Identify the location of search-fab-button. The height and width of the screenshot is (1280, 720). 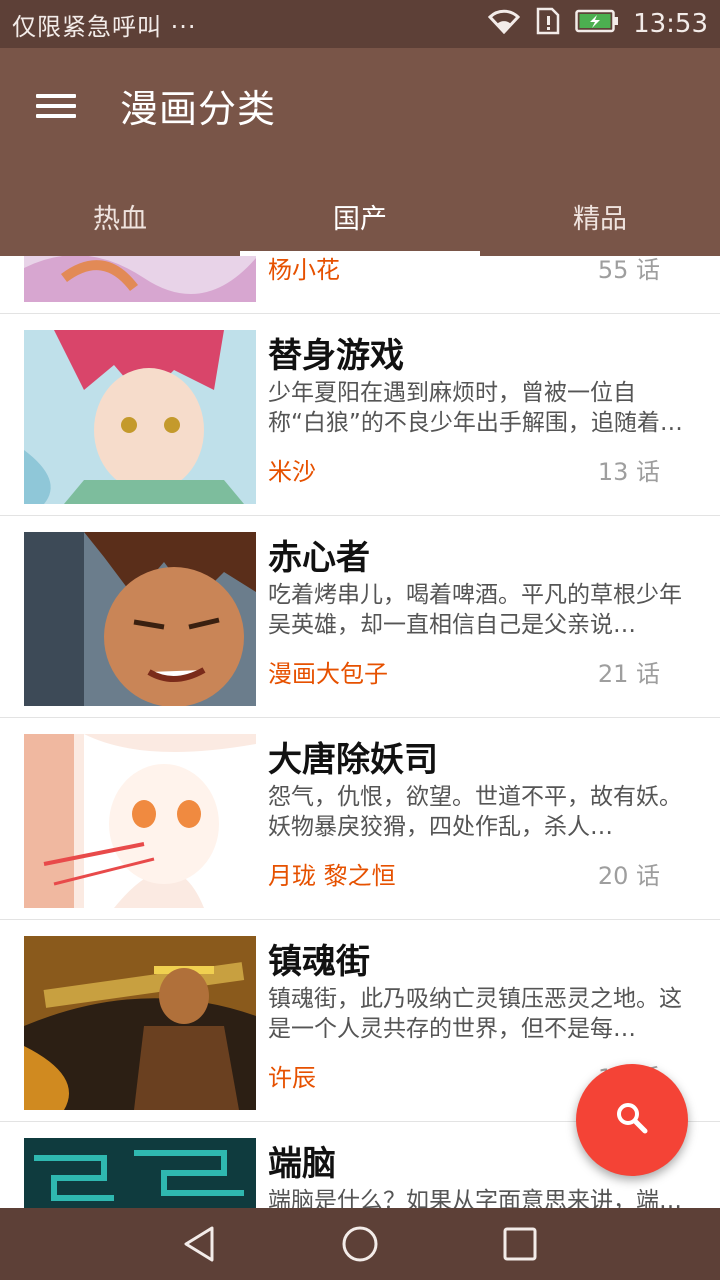
(632, 1120).